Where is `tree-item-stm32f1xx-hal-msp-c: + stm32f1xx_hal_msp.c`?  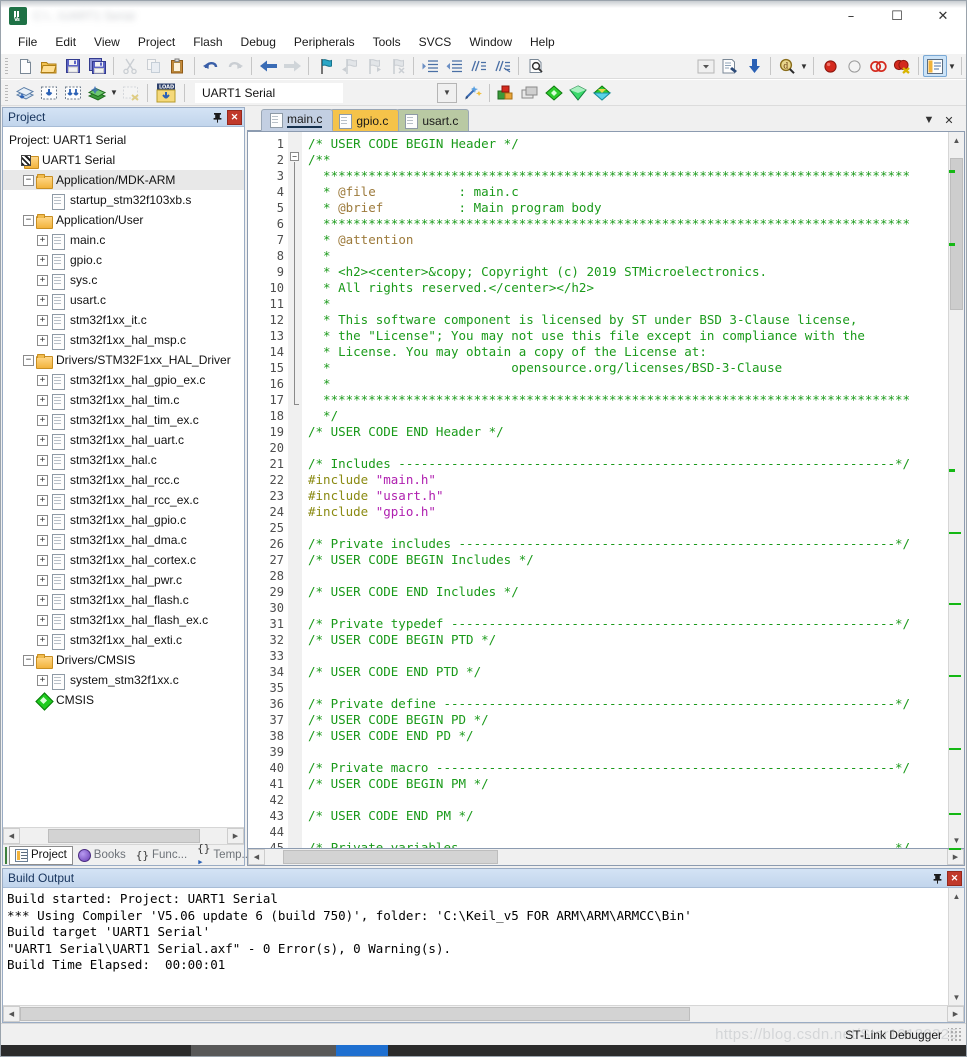 tree-item-stm32f1xx-hal-msp-c: + stm32f1xx_hal_msp.c is located at coordinates (123, 340).